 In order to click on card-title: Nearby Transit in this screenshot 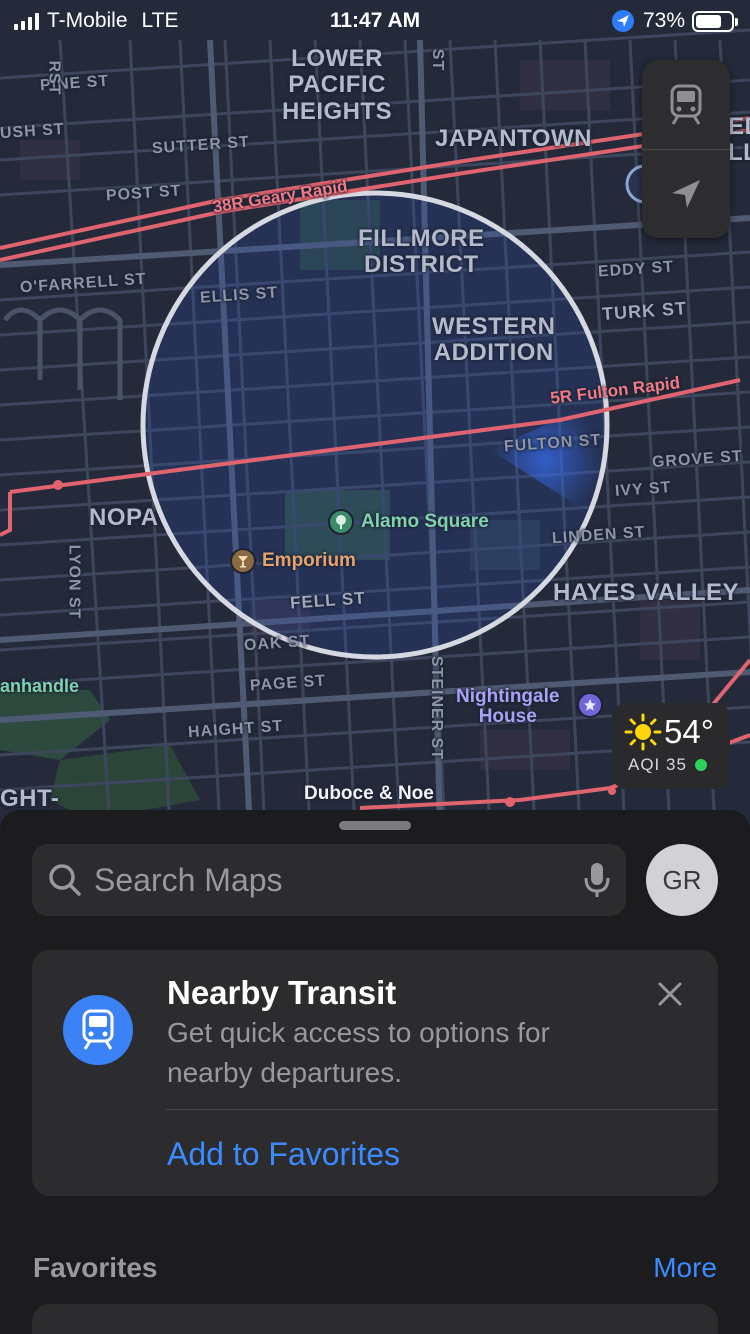, I will do `click(282, 992)`.